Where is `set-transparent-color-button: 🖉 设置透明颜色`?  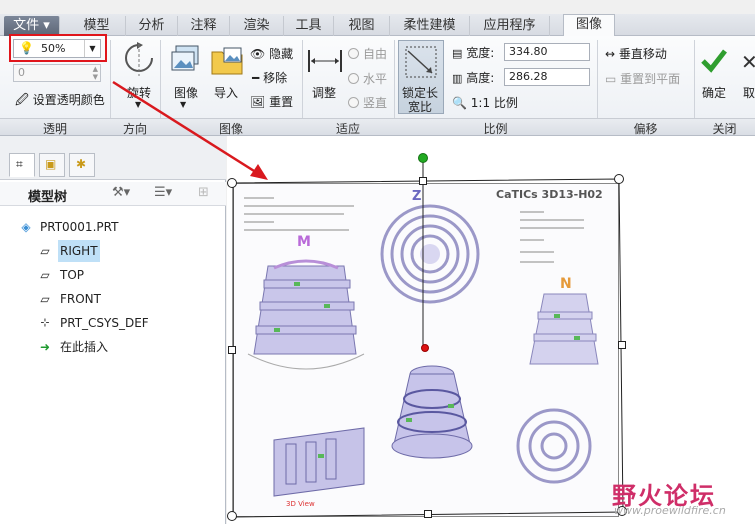
set-transparent-color-button: 🖉 设置透明颜色 is located at coordinates (60, 102).